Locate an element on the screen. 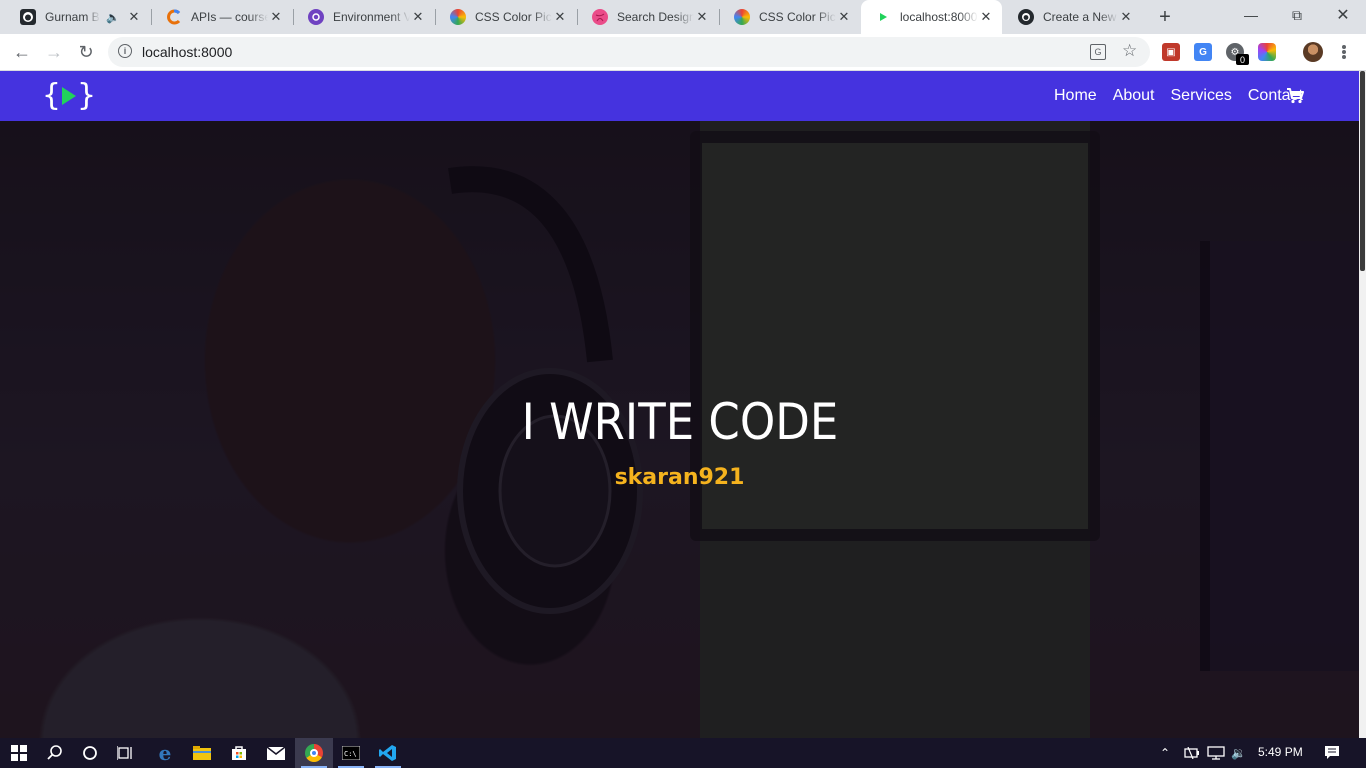 The image size is (1366, 768). vscode-icon is located at coordinates (388, 753).